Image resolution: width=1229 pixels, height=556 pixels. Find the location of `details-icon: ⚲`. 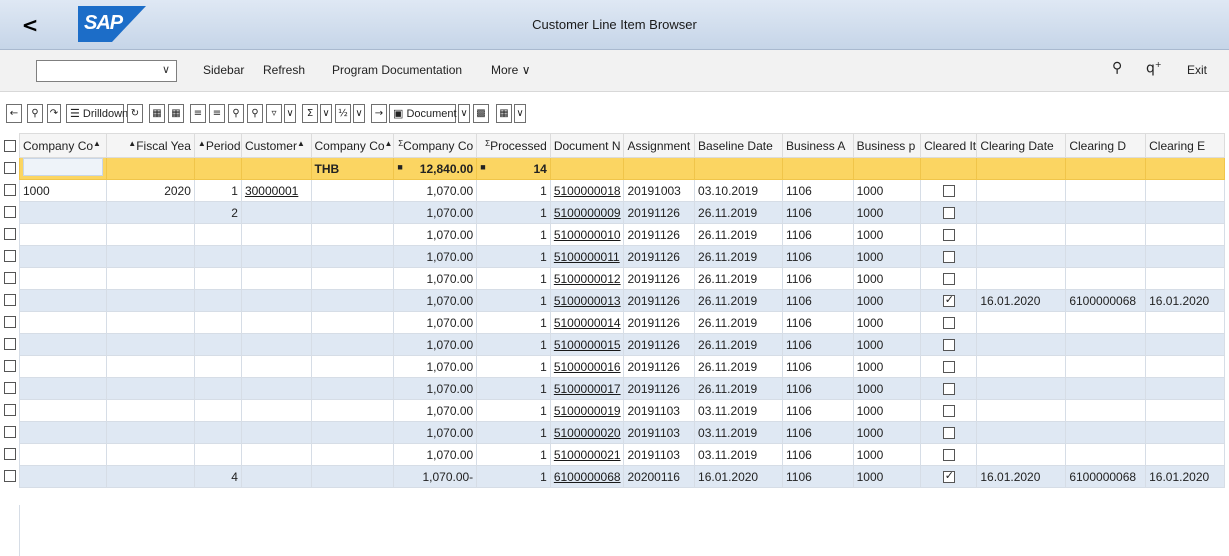

details-icon: ⚲ is located at coordinates (35, 113).